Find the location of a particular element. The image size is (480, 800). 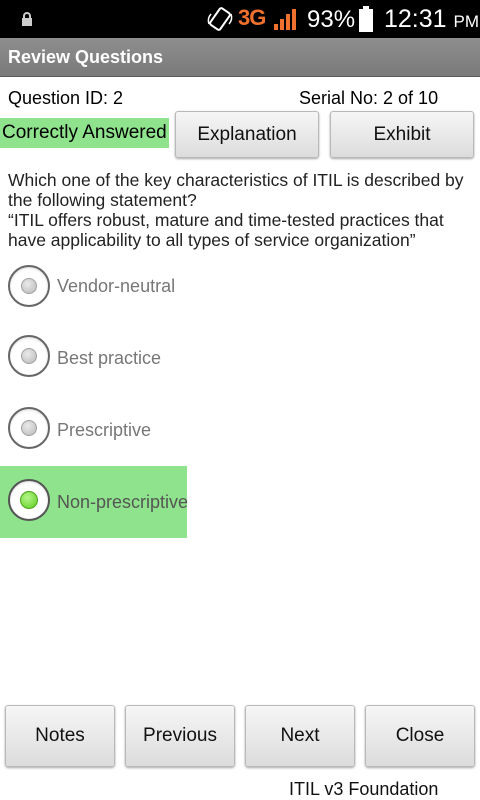

rotate-icon is located at coordinates (220, 19).